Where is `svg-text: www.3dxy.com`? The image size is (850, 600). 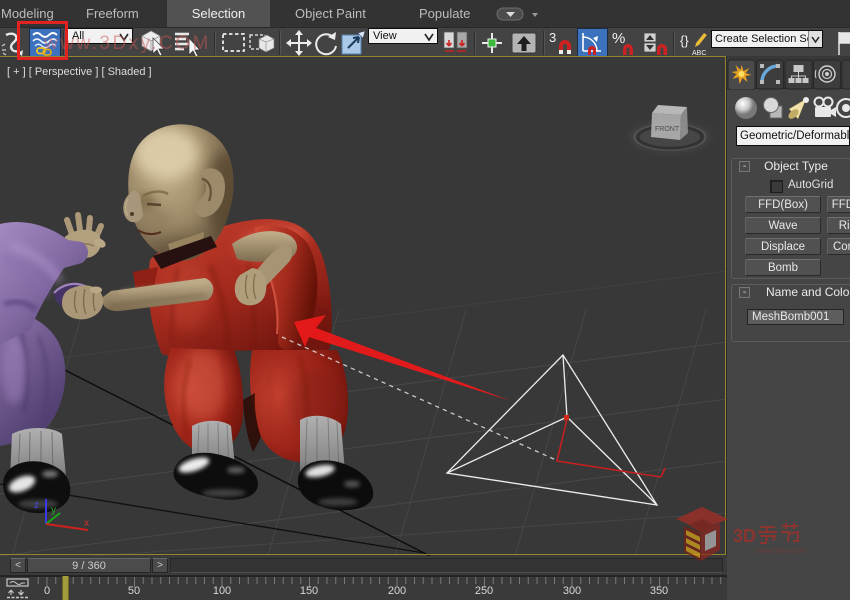 svg-text: www.3dxy.com is located at coordinates (780, 550).